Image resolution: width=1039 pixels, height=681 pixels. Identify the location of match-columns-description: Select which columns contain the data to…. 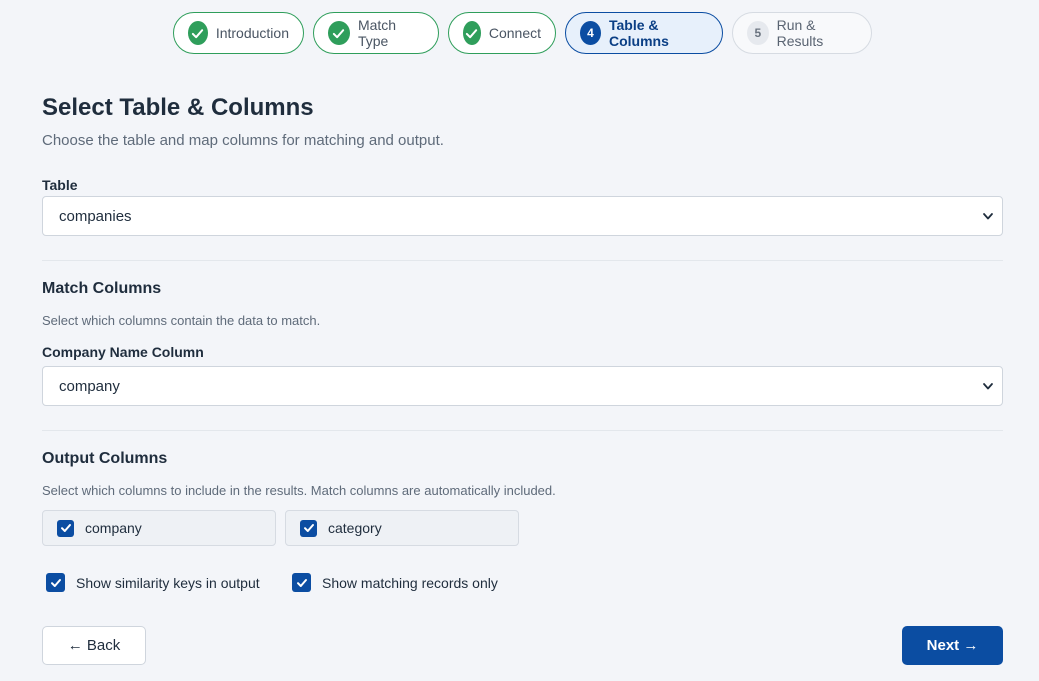
(181, 320).